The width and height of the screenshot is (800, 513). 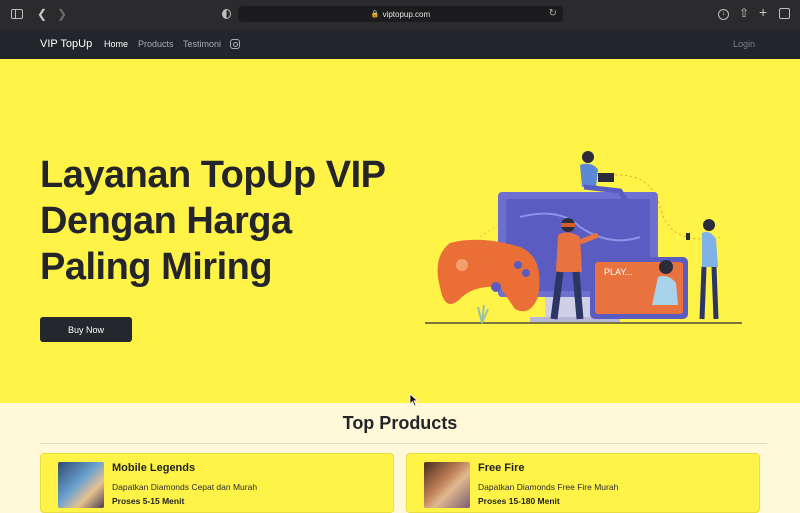 I want to click on buy-now-button: Buy Now, so click(x=86, y=329).